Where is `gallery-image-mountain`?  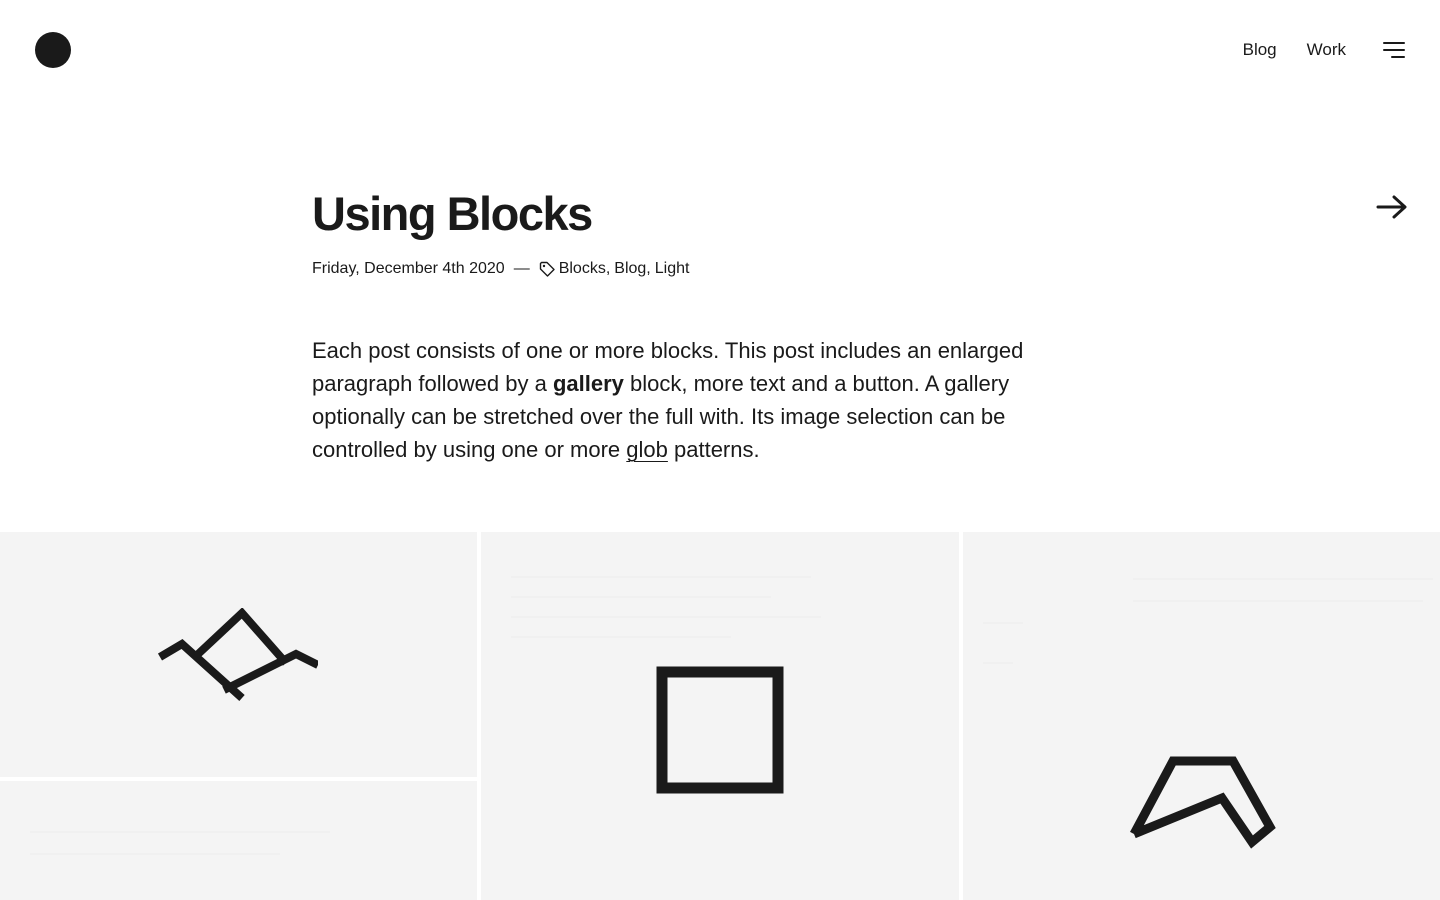
gallery-image-mountain is located at coordinates (238, 654).